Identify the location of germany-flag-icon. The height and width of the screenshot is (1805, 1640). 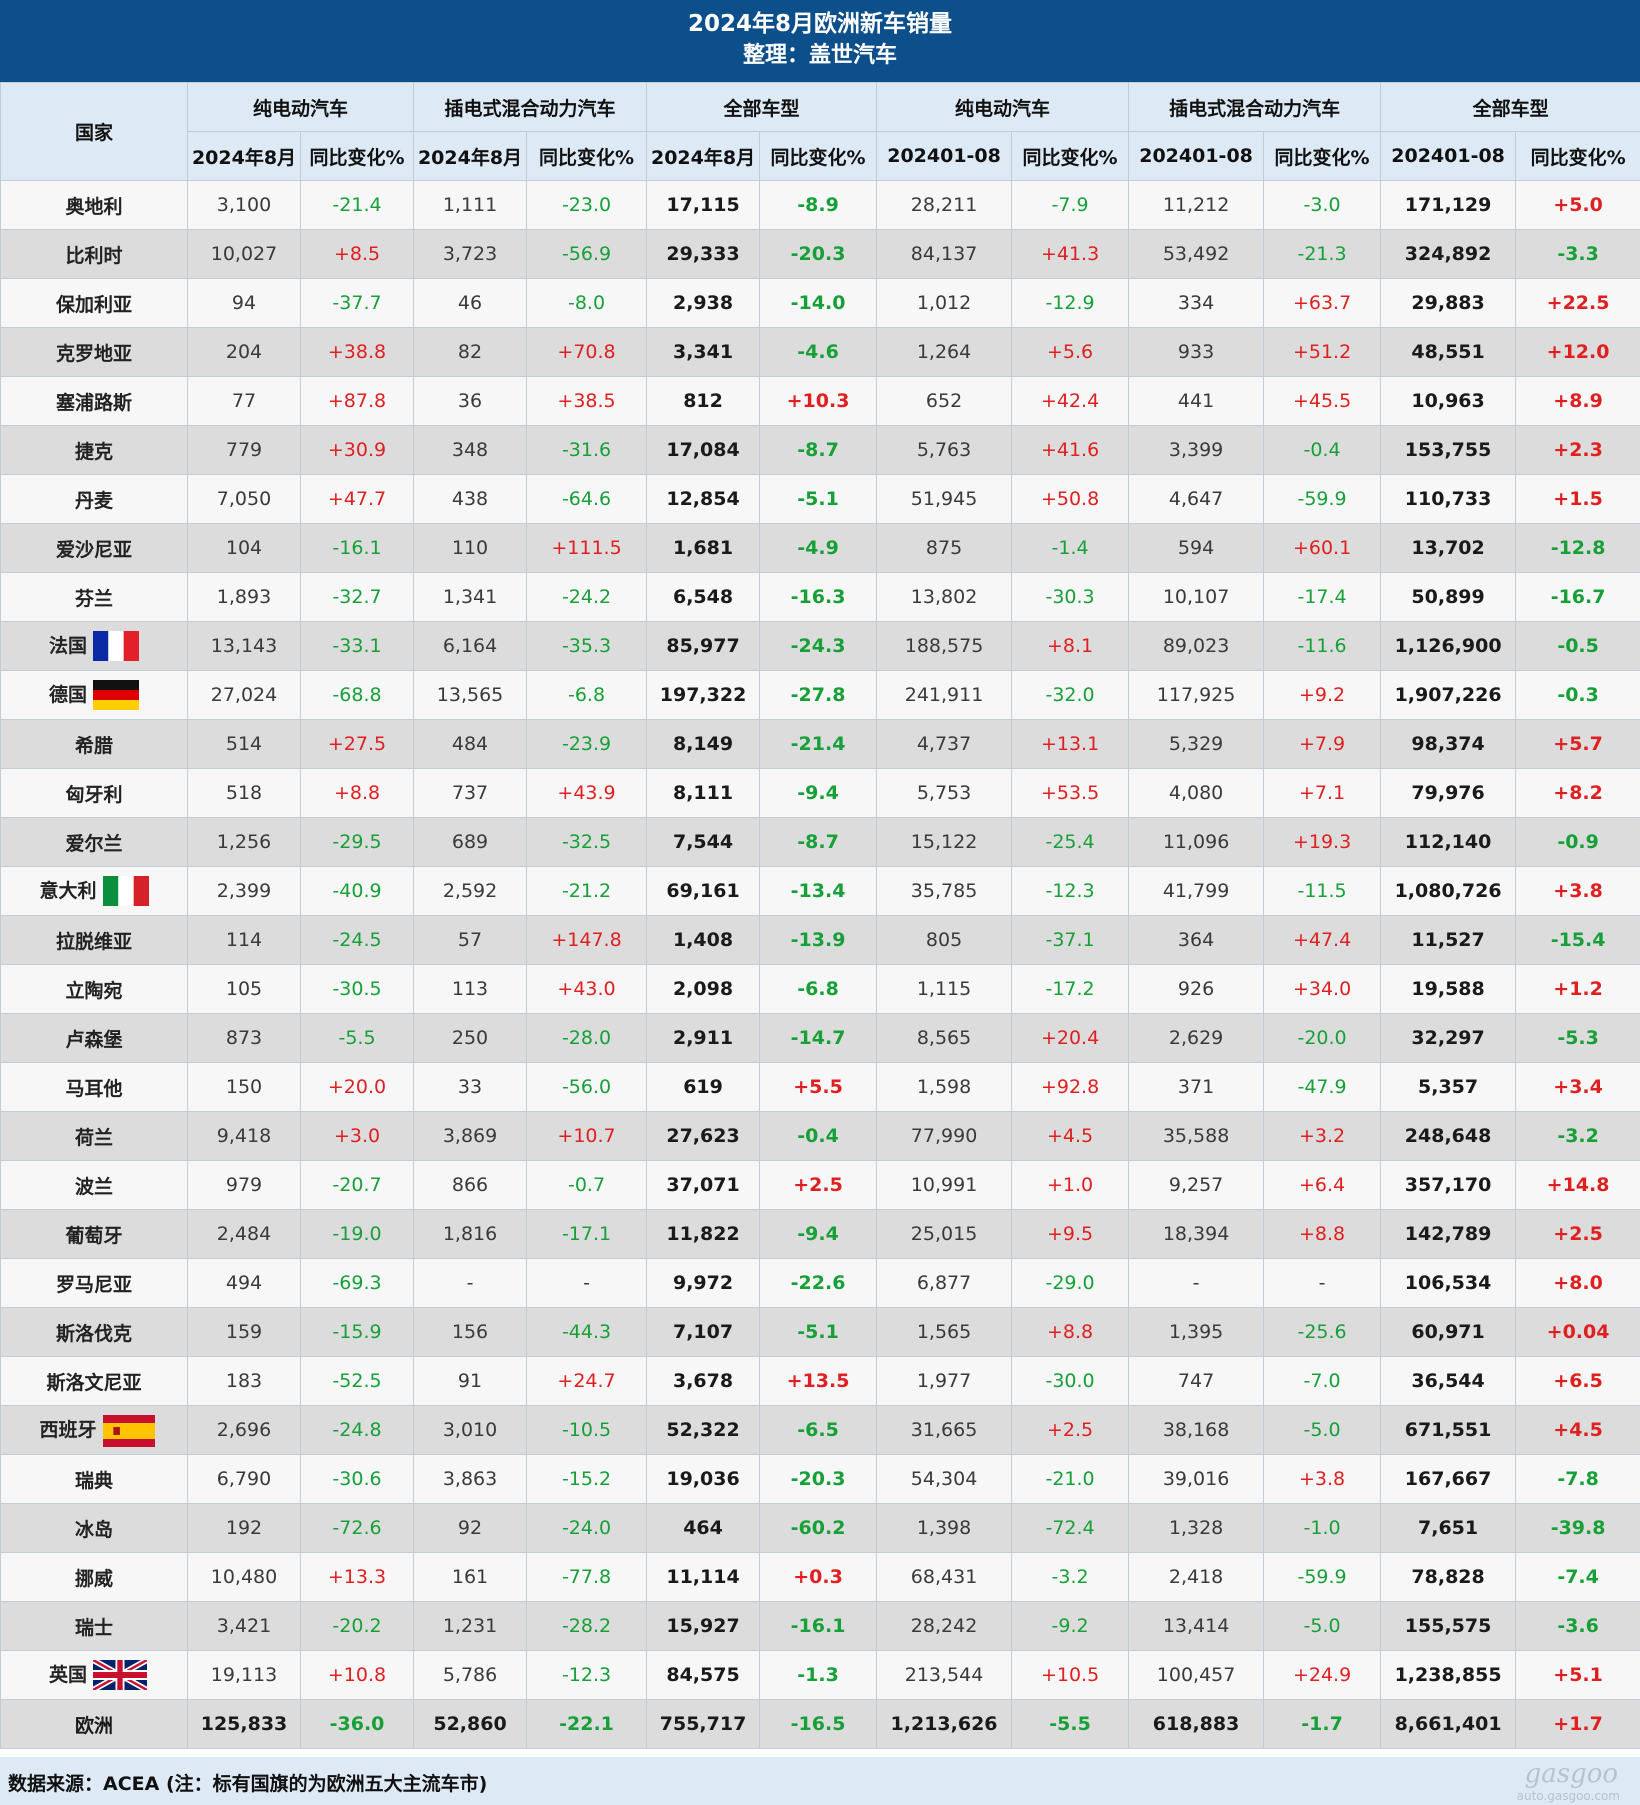
(116, 695).